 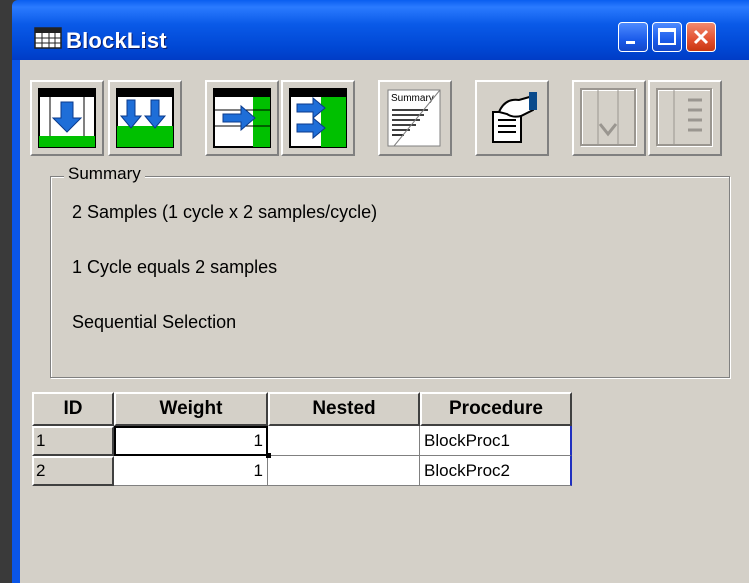 What do you see at coordinates (6, 291) in the screenshot?
I see `desktop-edge` at bounding box center [6, 291].